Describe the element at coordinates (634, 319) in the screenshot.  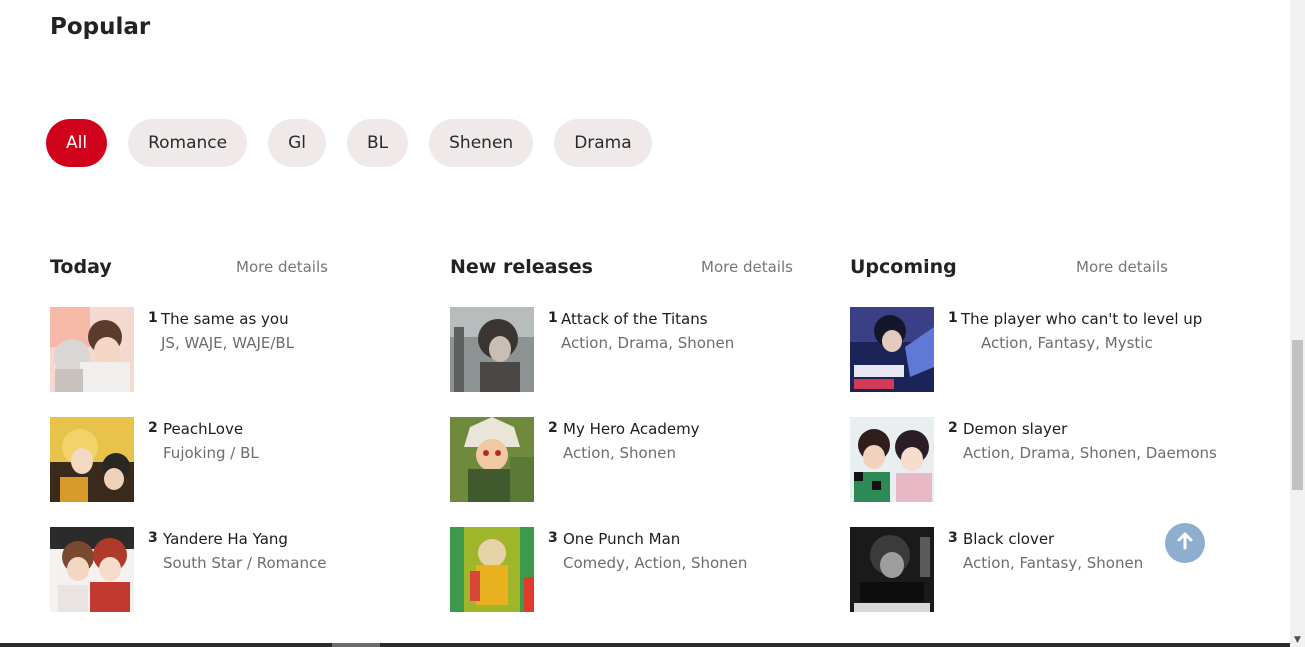
I see `item-title: Attack of the Titans` at that location.